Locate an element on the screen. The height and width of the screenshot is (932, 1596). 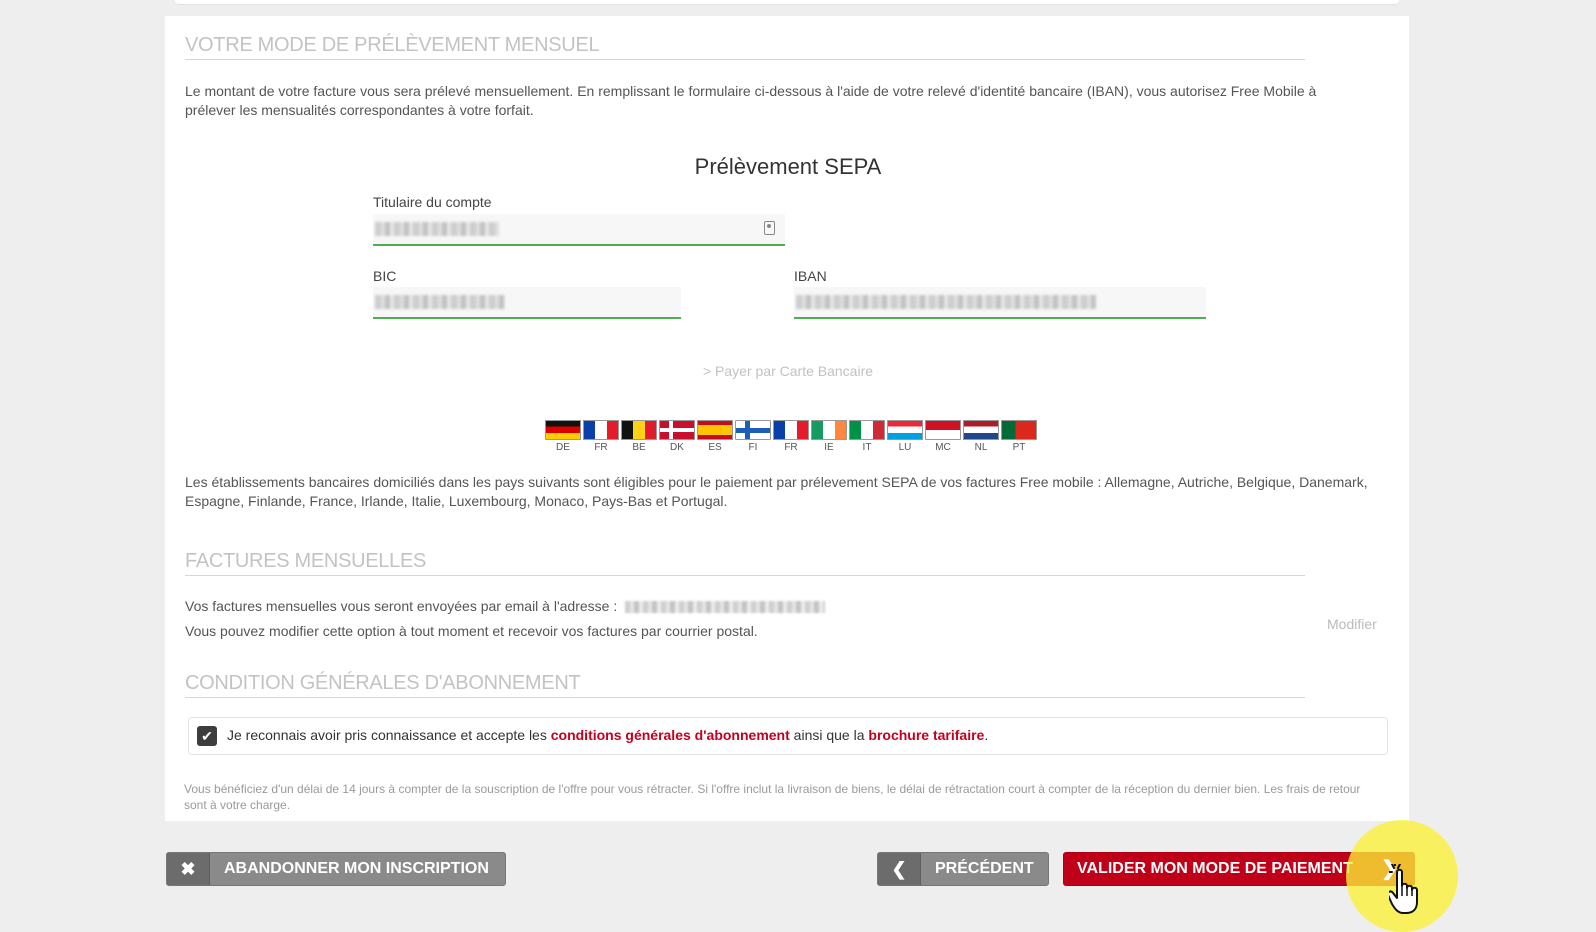
chevron-left-icon: ❮ is located at coordinates (899, 869).